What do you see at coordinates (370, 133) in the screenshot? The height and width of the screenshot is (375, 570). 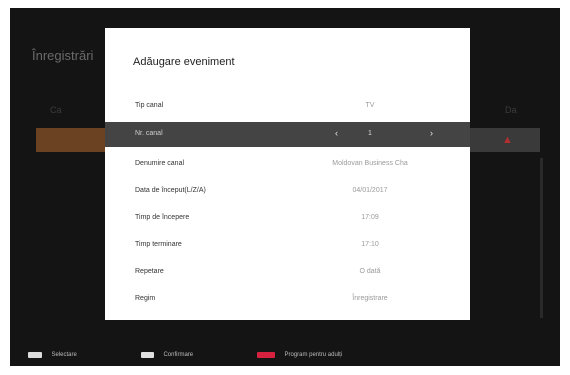 I see `channel-number-value: 1` at bounding box center [370, 133].